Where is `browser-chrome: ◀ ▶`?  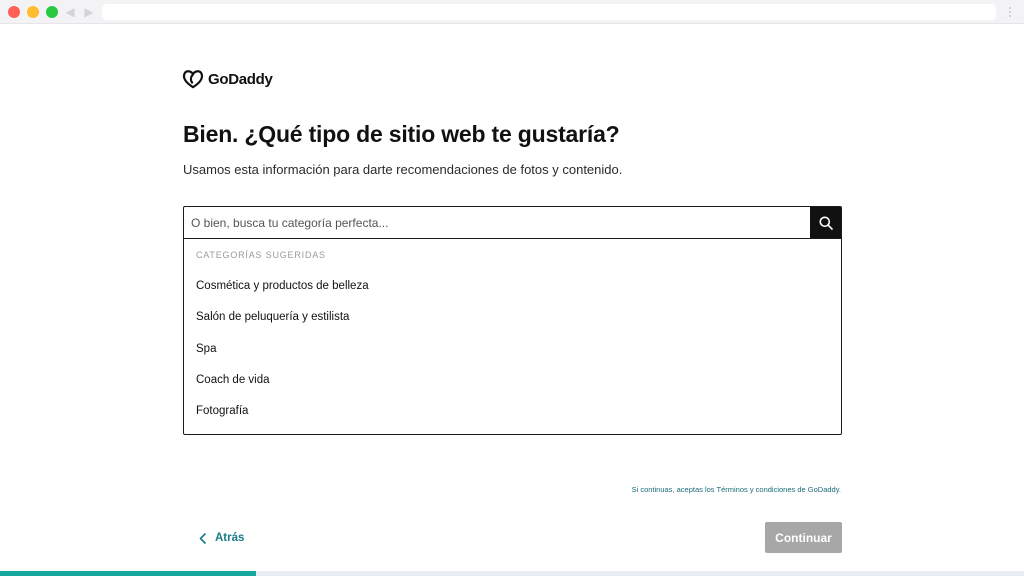 browser-chrome: ◀ ▶ is located at coordinates (512, 12).